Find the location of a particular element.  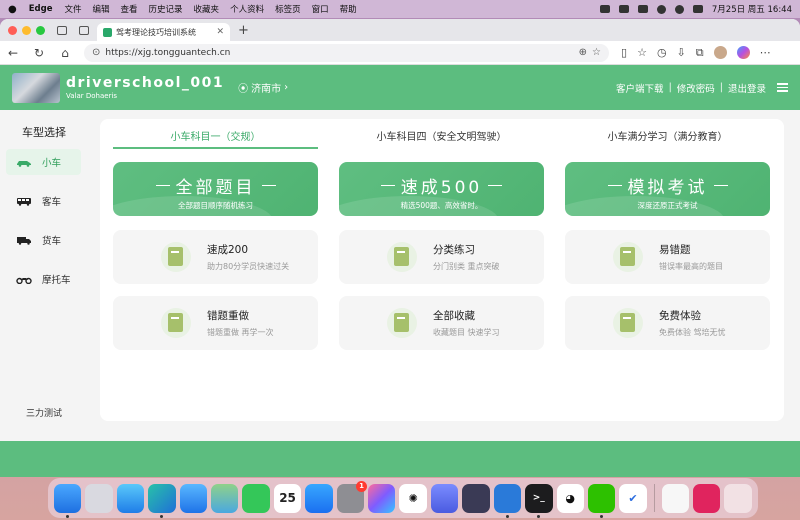

battery-icon is located at coordinates (642, 9).